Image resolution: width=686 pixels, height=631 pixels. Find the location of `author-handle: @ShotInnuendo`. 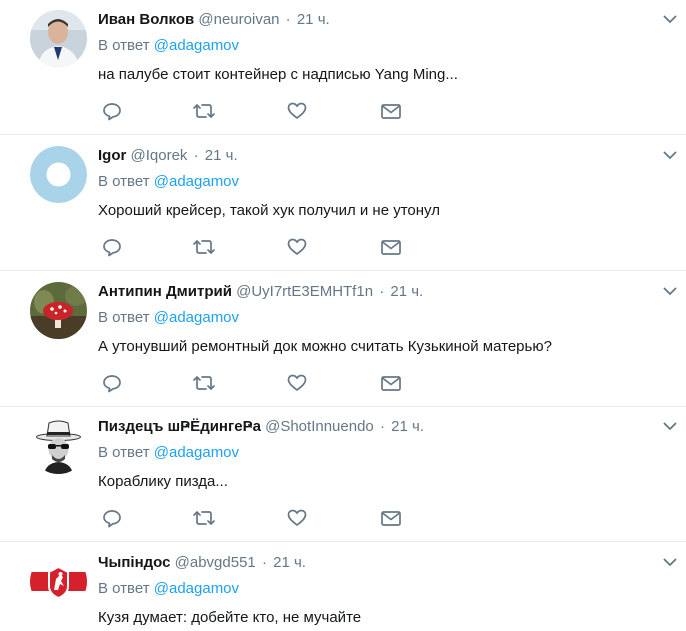

author-handle: @ShotInnuendo is located at coordinates (319, 426).